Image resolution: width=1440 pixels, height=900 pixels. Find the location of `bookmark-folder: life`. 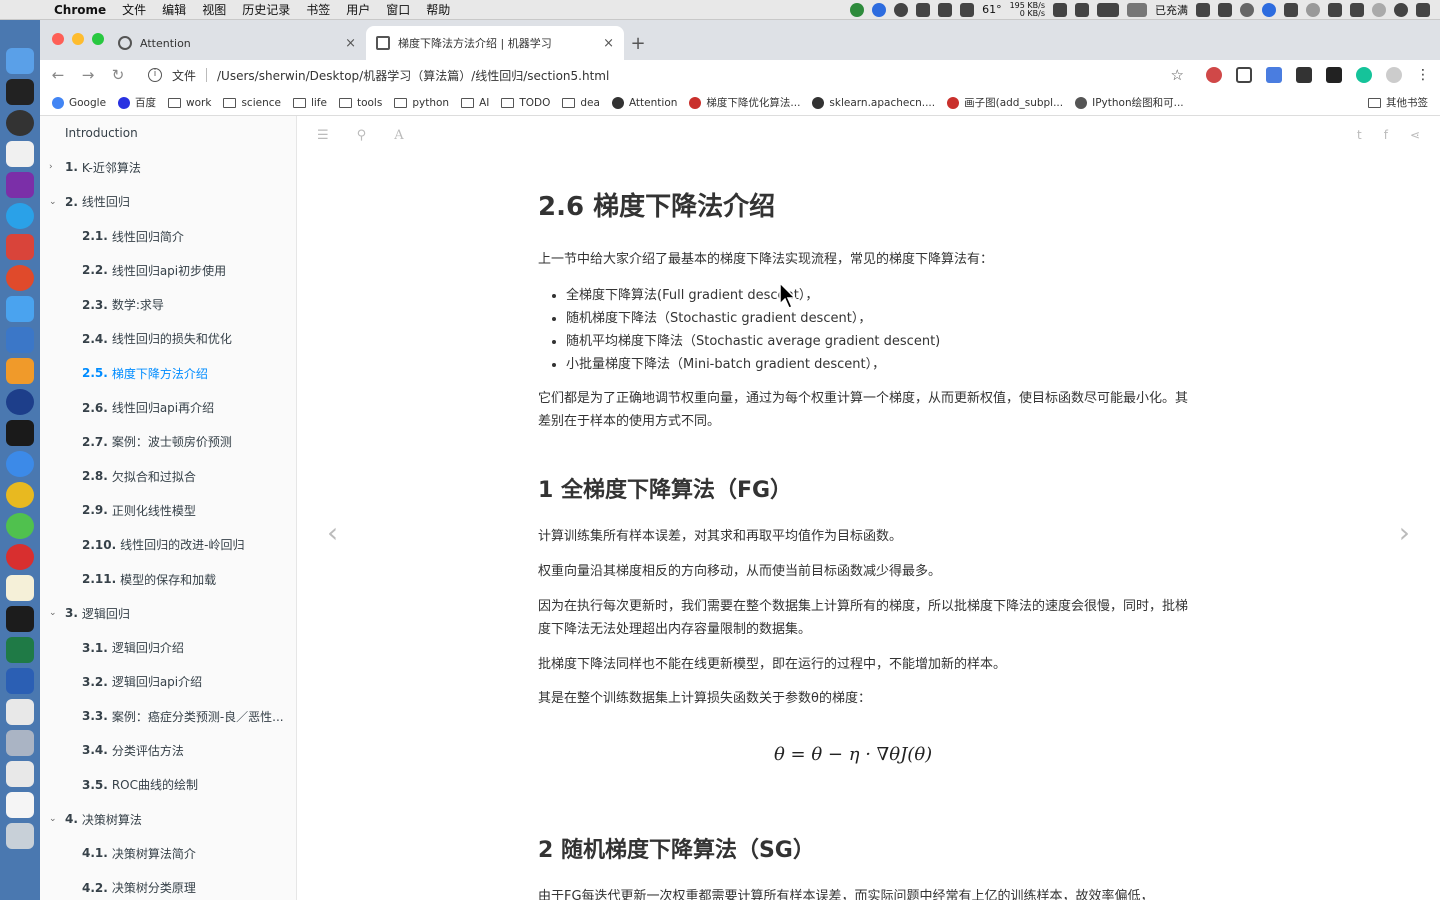

bookmark-folder: life is located at coordinates (309, 103).